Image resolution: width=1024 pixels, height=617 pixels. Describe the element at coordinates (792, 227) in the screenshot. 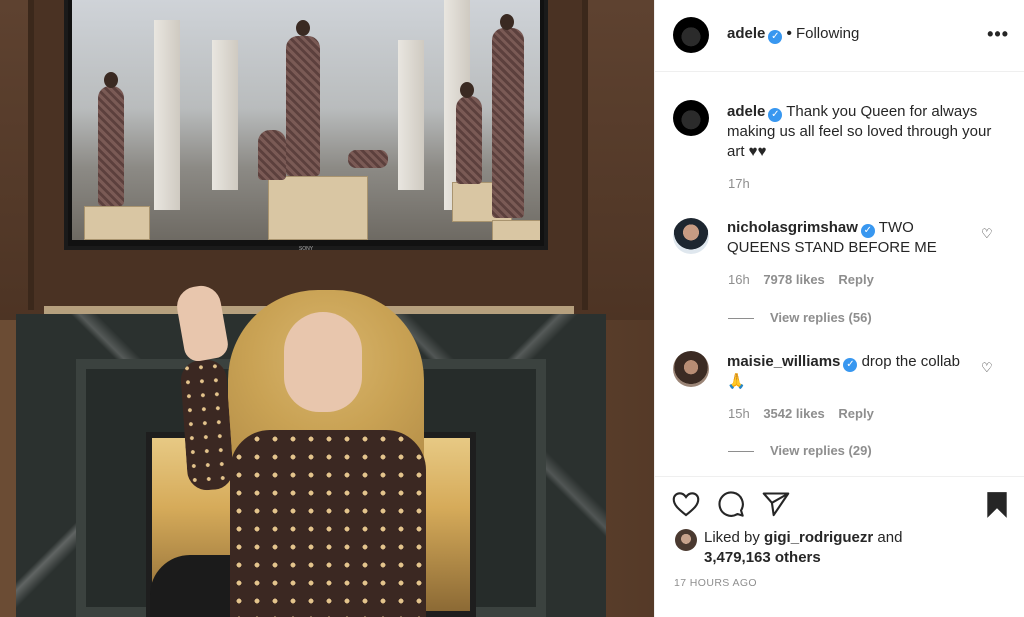

I see `comment-username: nicholasgrimshaw` at that location.